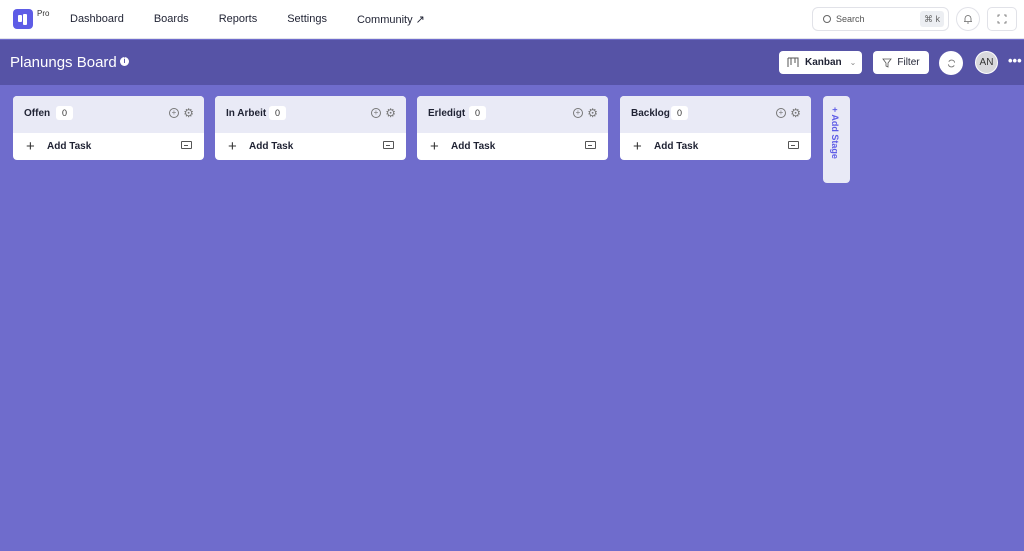  I want to click on add-stage-label: + Add Stage, so click(835, 133).